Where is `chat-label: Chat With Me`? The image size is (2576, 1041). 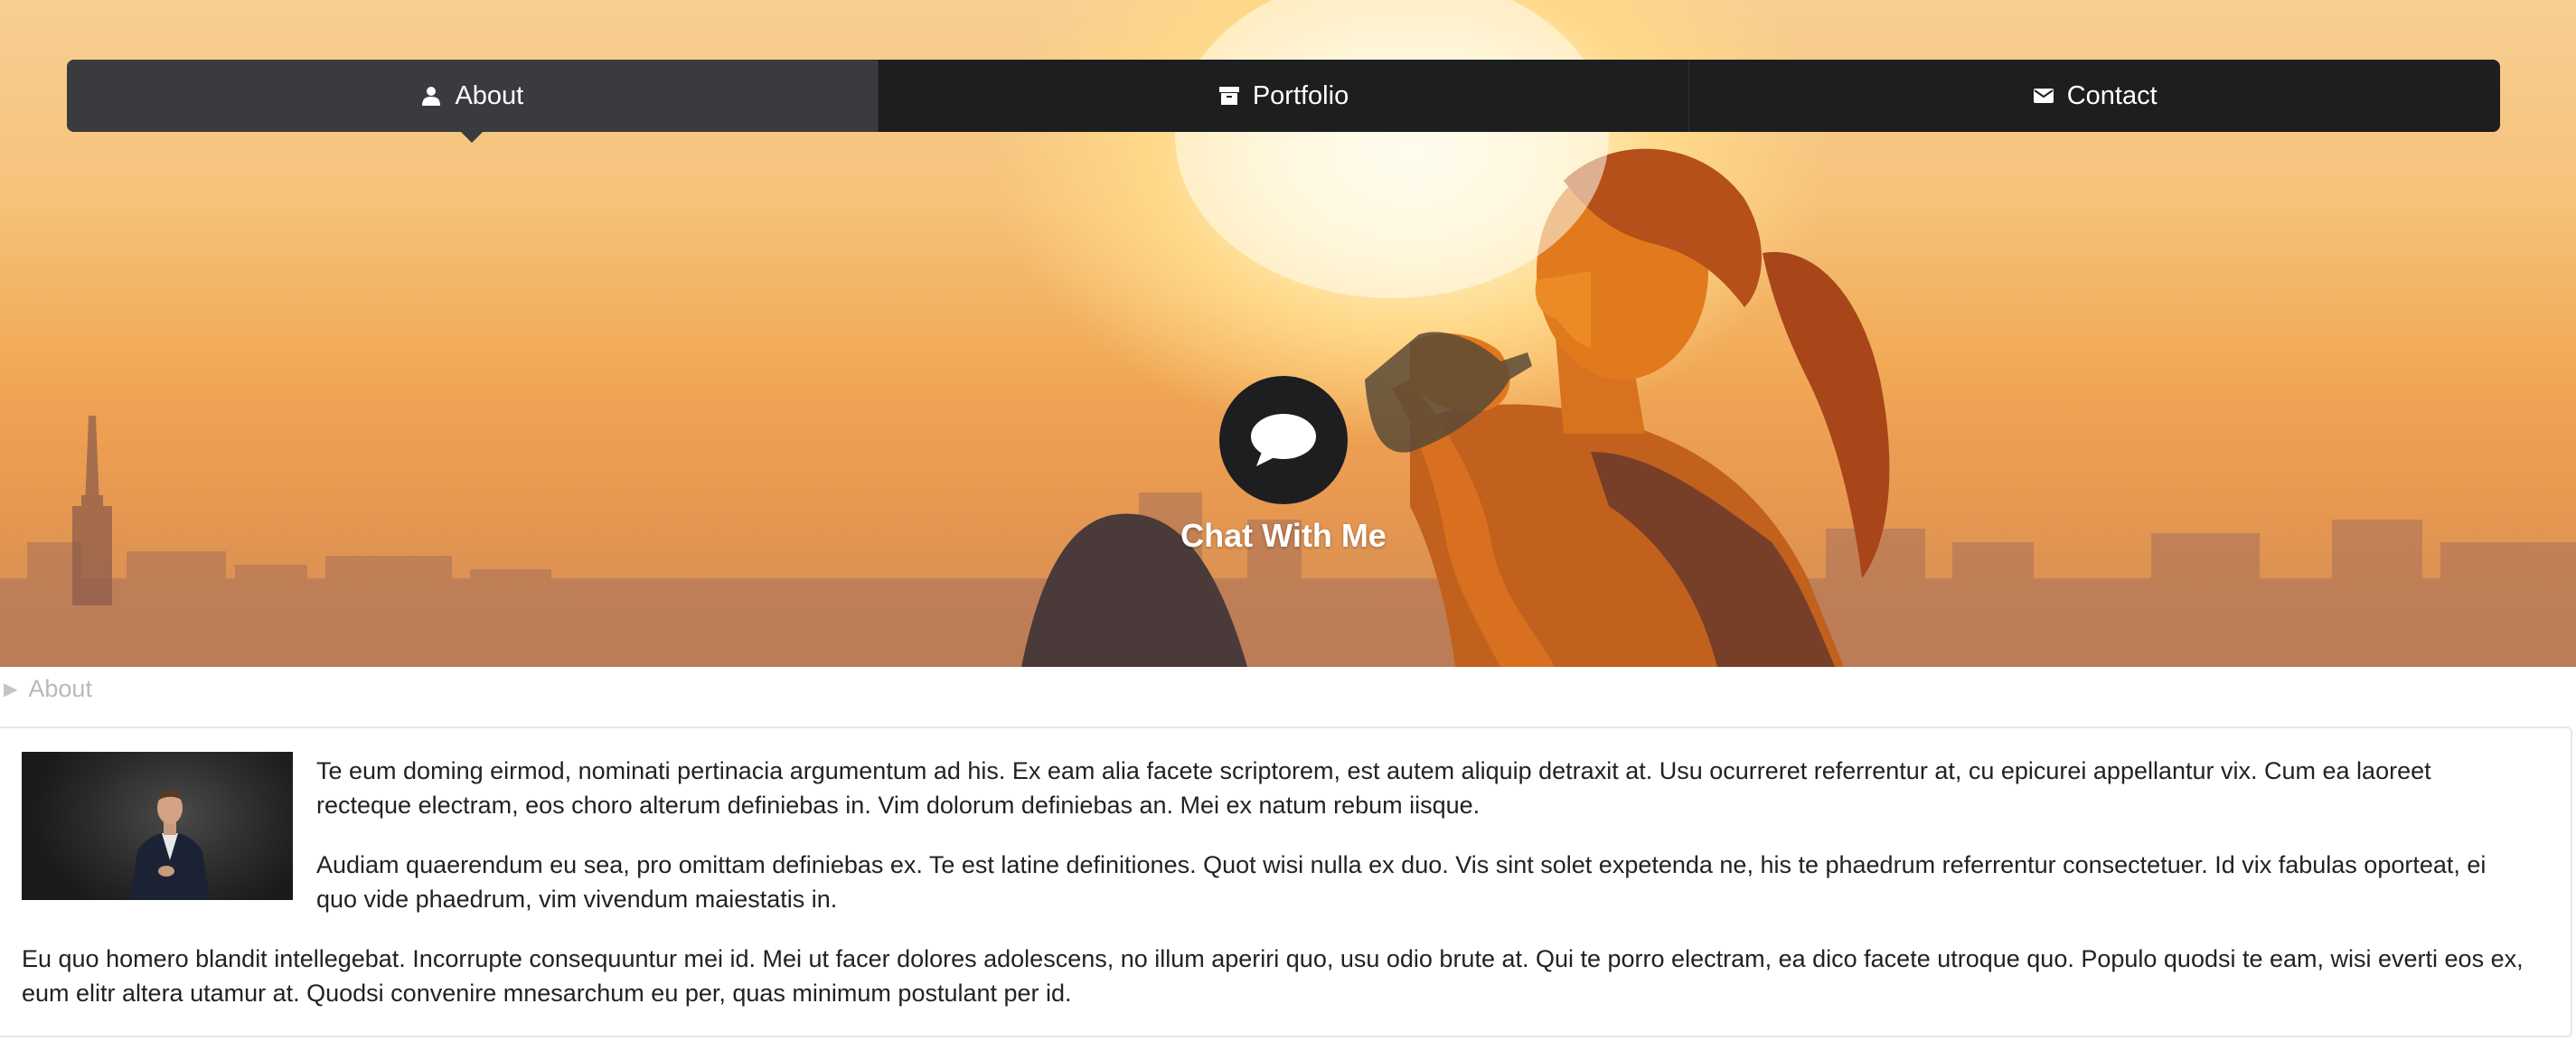 chat-label: Chat With Me is located at coordinates (1283, 536).